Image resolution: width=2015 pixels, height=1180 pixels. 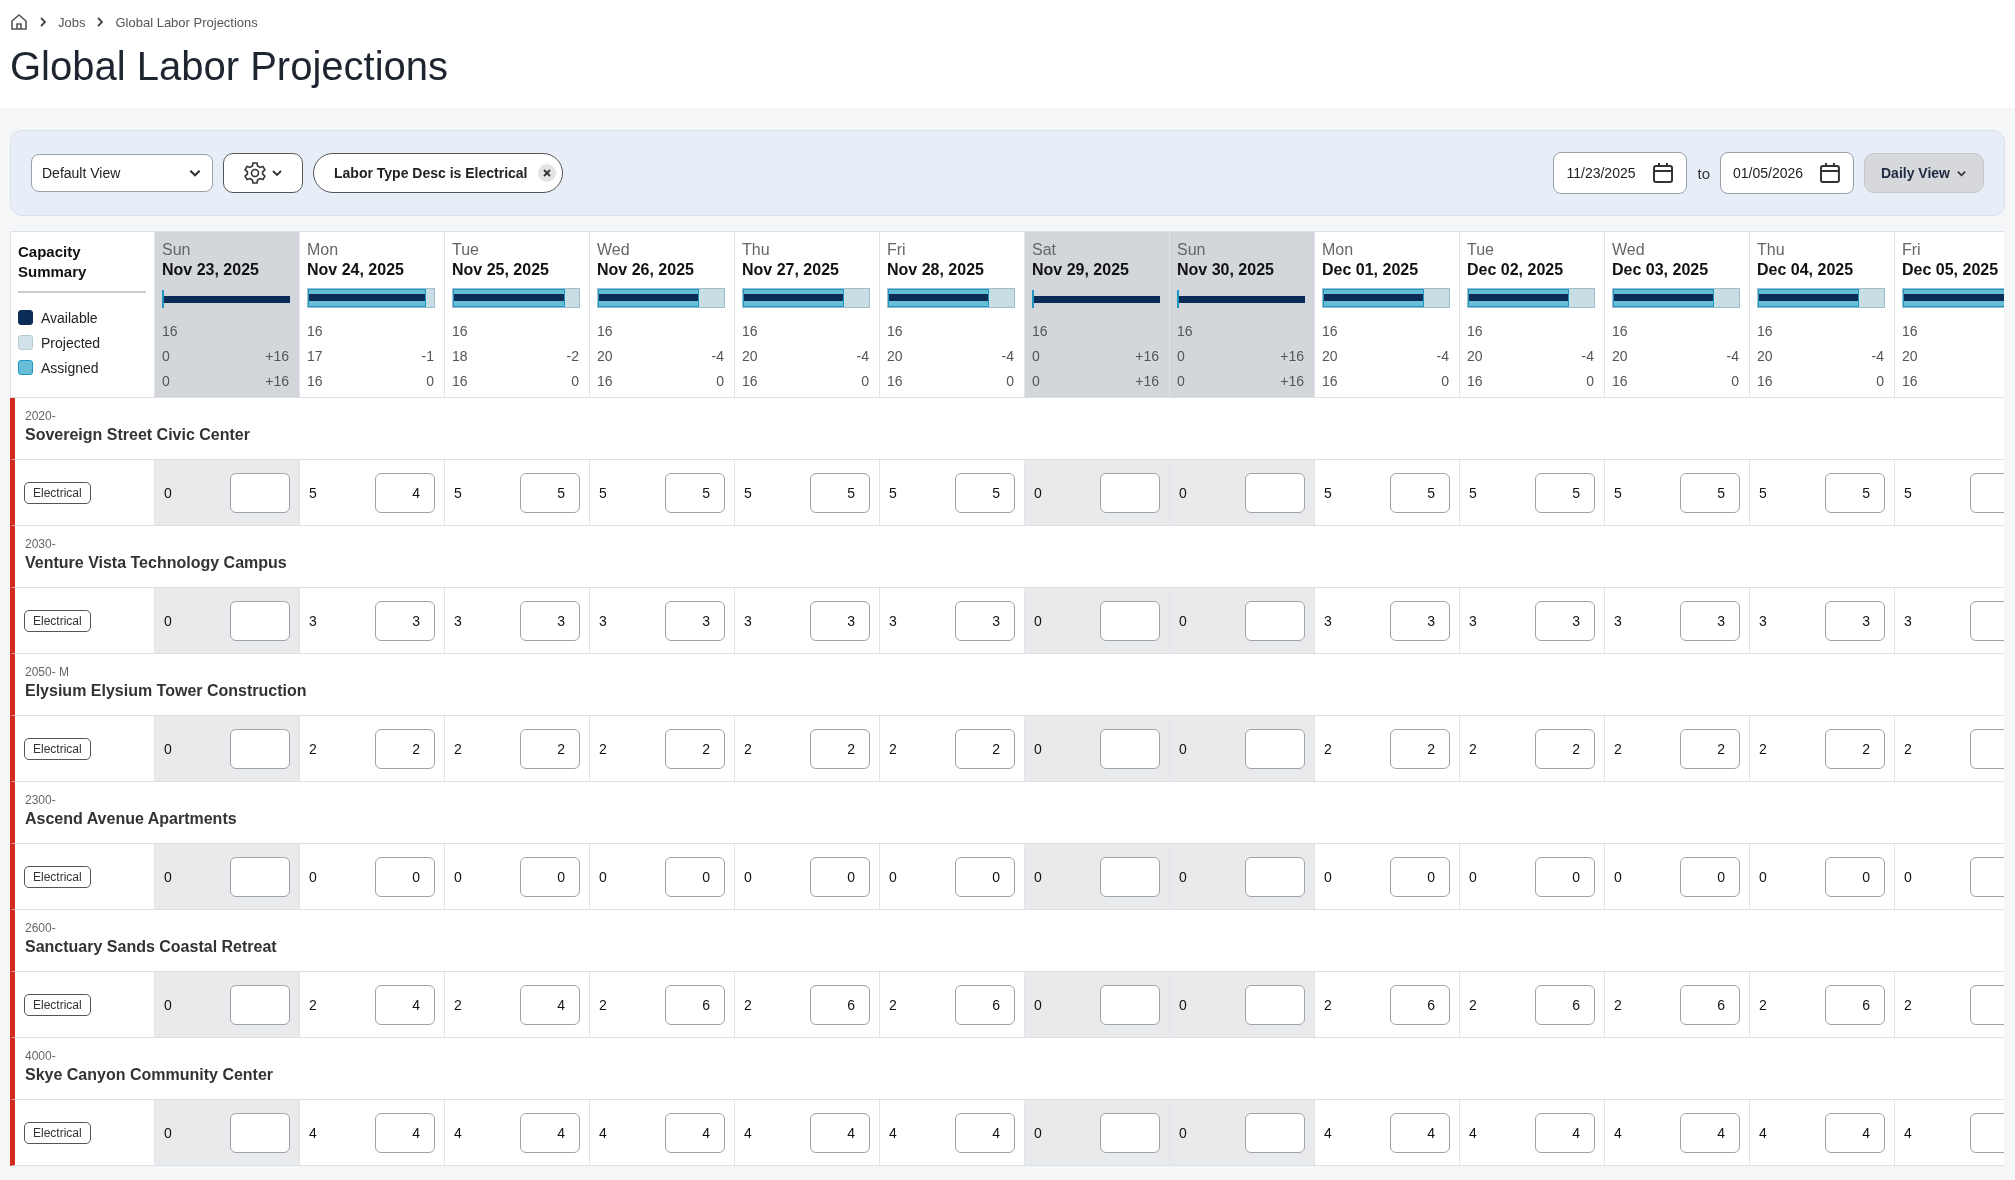 What do you see at coordinates (19, 22) in the screenshot?
I see `home-icon` at bounding box center [19, 22].